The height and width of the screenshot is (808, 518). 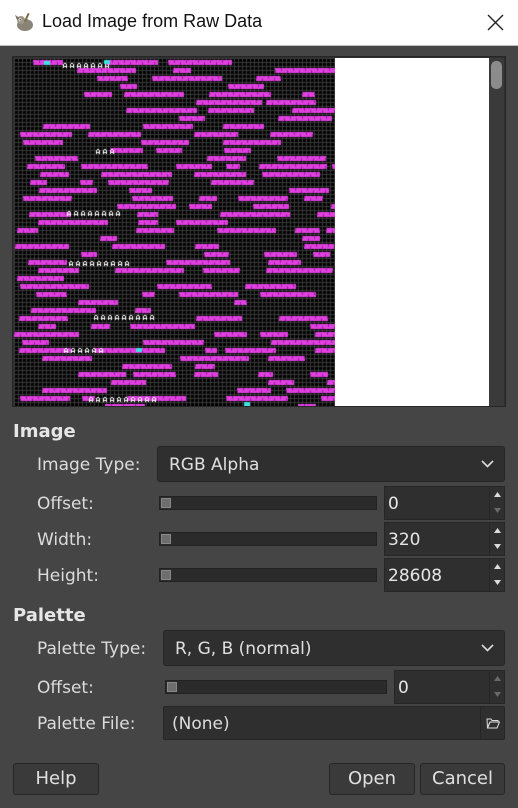 I want to click on help-button: Help, so click(x=56, y=779).